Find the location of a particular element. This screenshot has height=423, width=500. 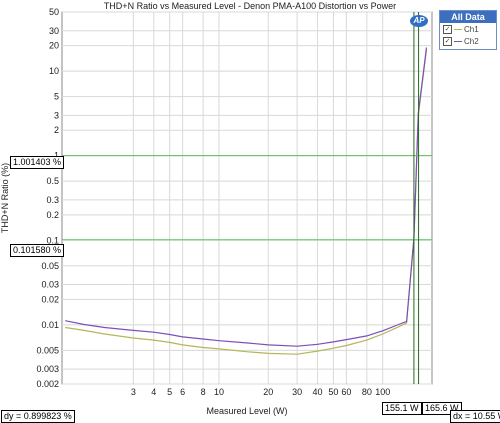

legend-item-ch1: ✓ Ch1 is located at coordinates (468, 29).